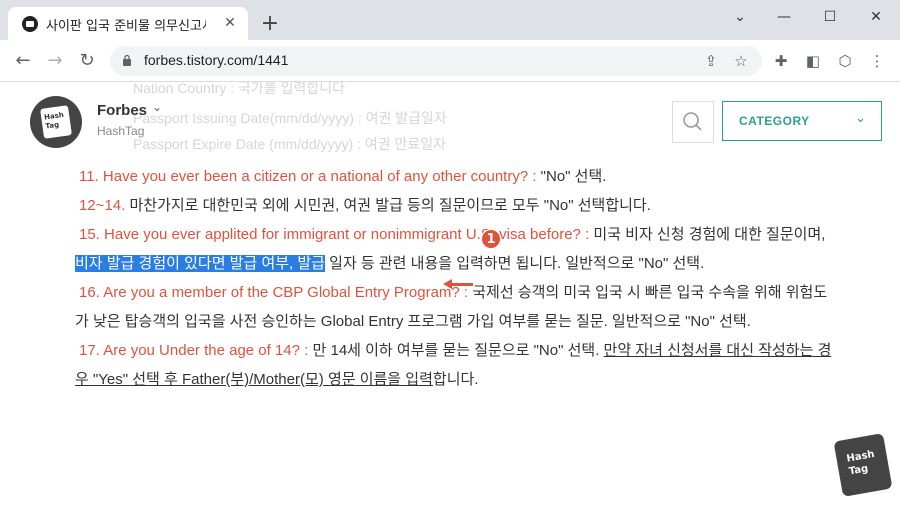 Image resolution: width=900 pixels, height=505 pixels. Describe the element at coordinates (571, 176) in the screenshot. I see `answer-text: "No" 선택.` at that location.